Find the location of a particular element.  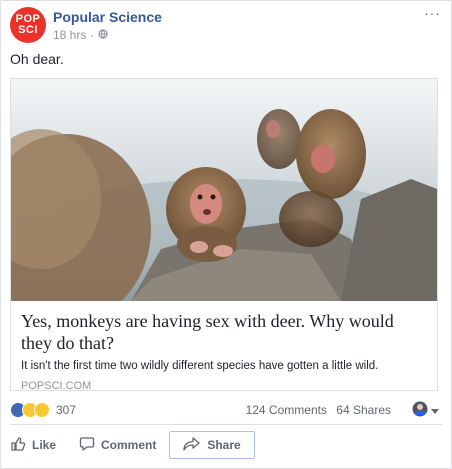

reactions-bar: 307 124 Comments 64 Shares is located at coordinates (224, 410).